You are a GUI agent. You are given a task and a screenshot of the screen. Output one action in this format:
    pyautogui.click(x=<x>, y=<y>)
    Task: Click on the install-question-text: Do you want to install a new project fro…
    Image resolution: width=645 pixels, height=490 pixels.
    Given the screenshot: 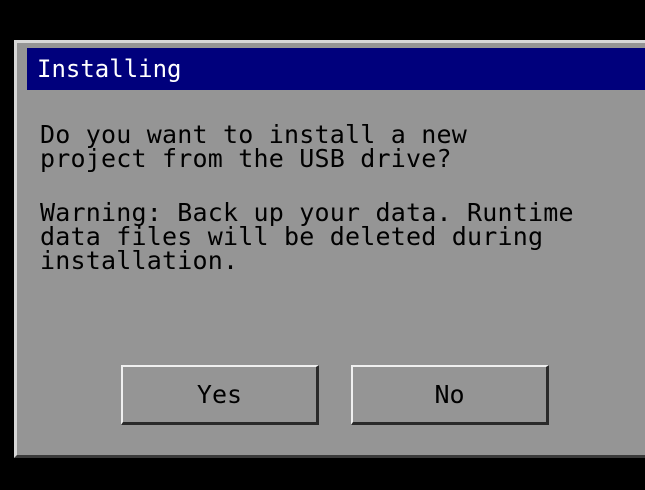 What is the action you would take?
    pyautogui.click(x=254, y=146)
    